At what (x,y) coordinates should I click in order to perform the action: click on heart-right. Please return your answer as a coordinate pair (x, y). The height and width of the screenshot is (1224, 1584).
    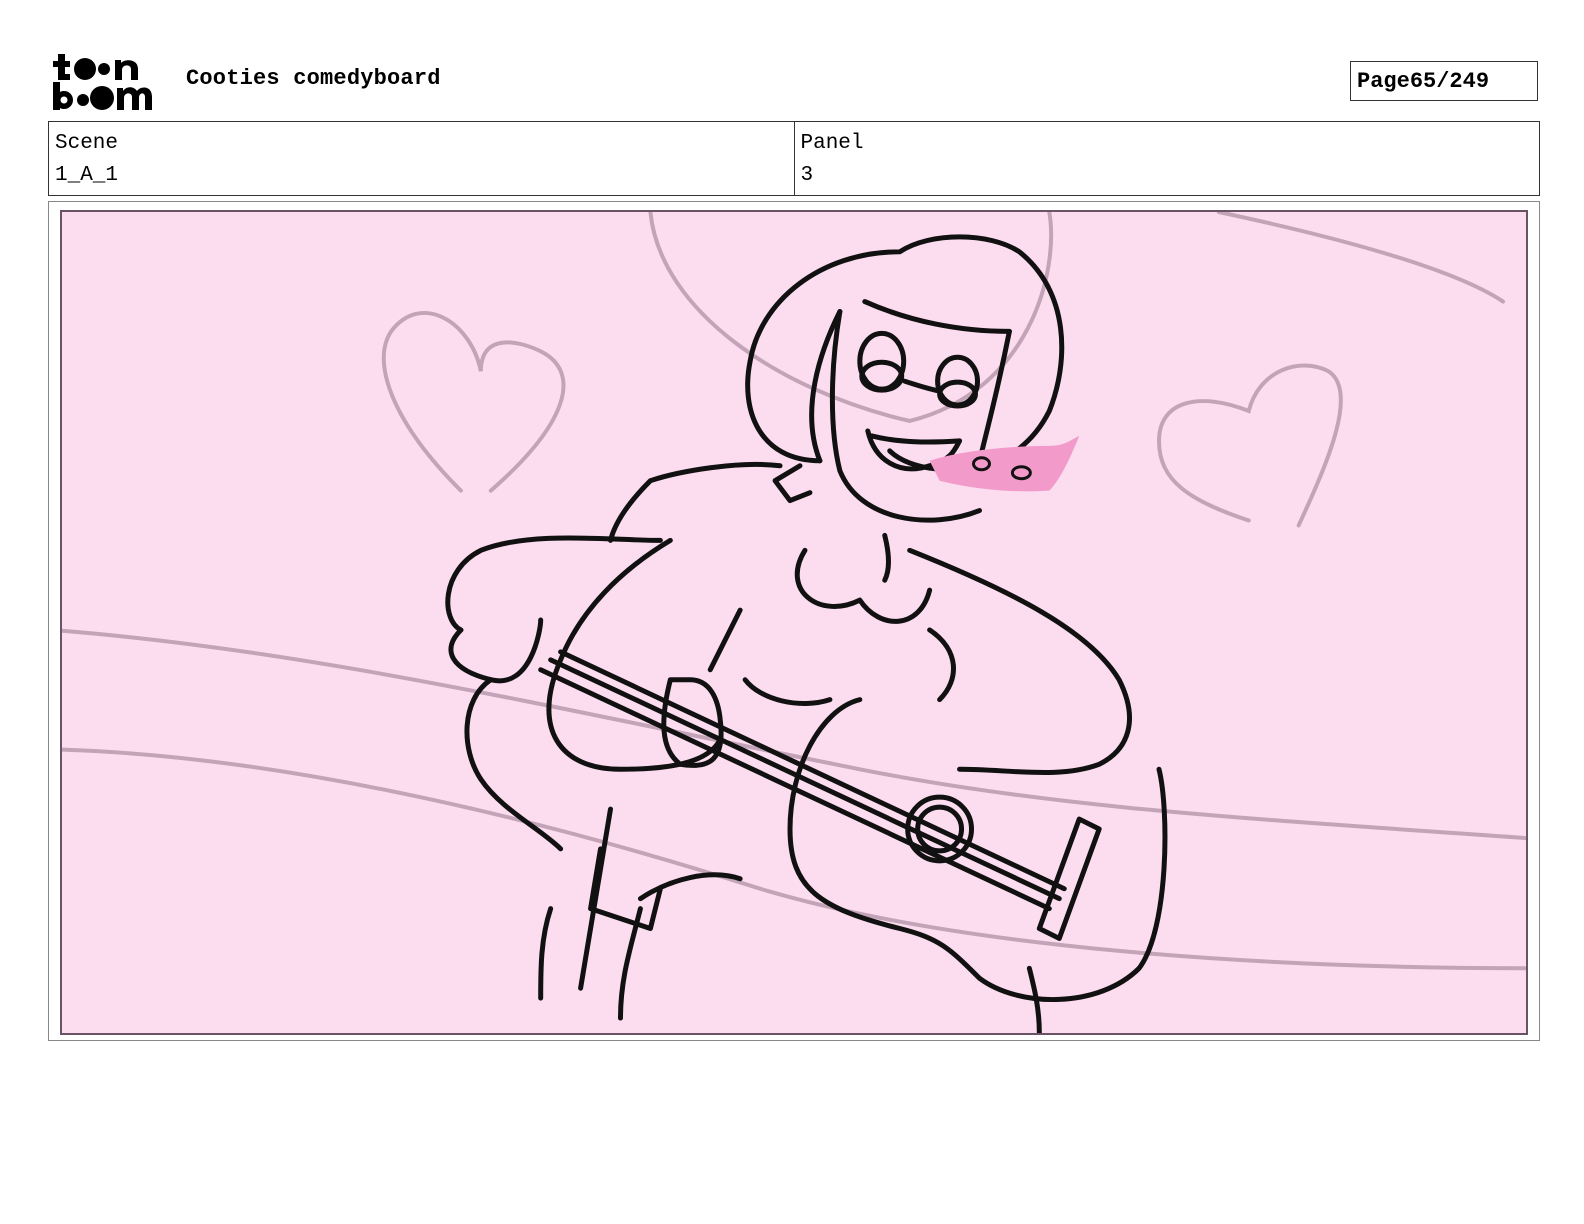
    Looking at the image, I should click on (1250, 445).